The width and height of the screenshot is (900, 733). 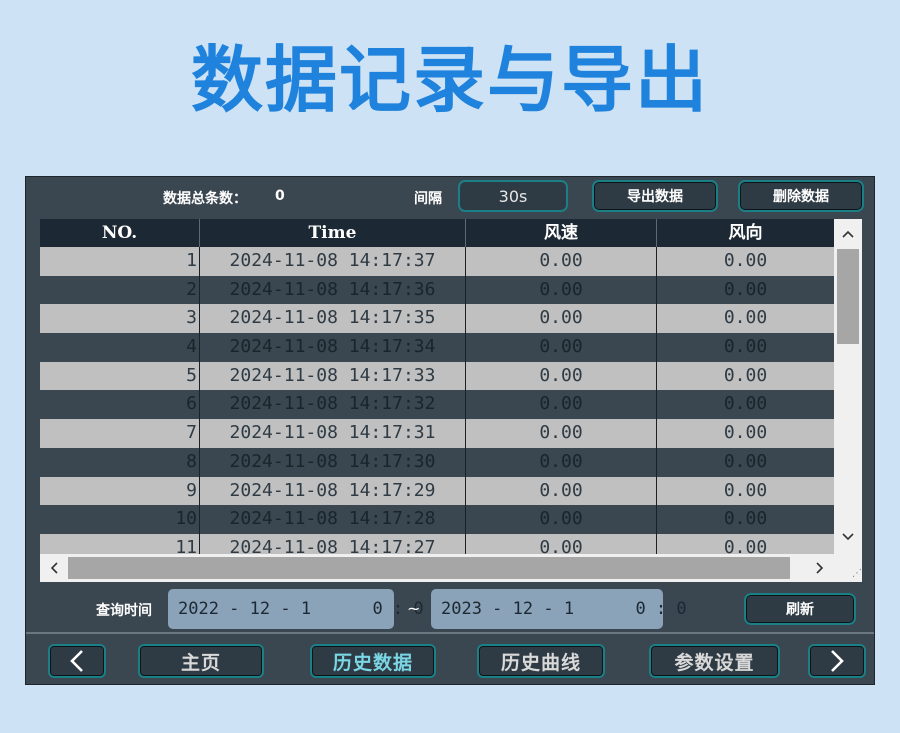 I want to click on refresh-button: 刷新, so click(x=800, y=609).